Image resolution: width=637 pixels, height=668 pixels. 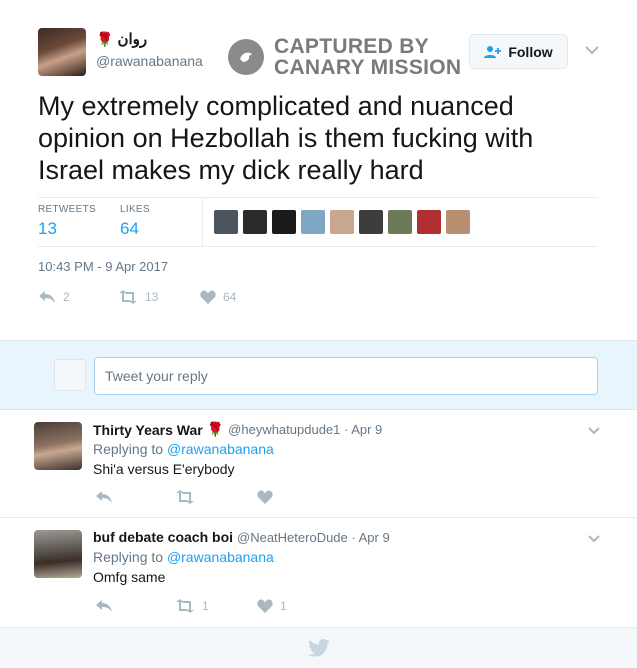 I want to click on reply-handle-time: @NeatHeteroDude · Apr 9, so click(x=313, y=537).